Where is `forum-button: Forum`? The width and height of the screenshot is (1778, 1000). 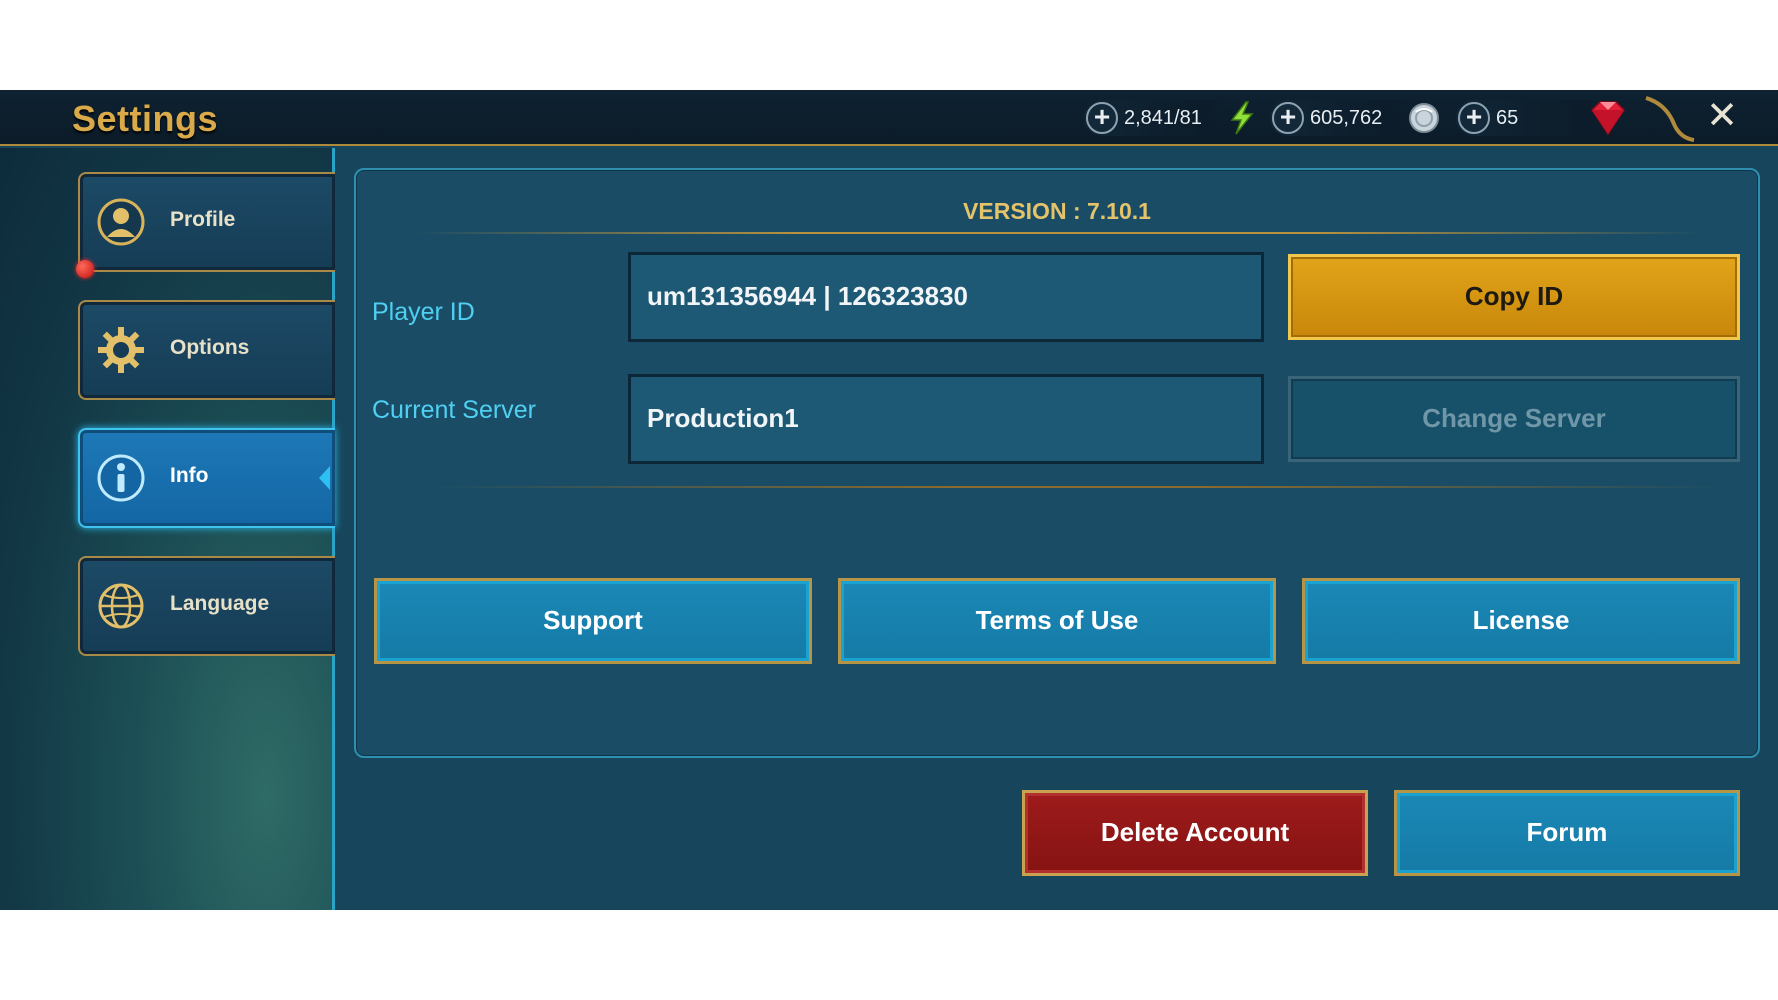 forum-button: Forum is located at coordinates (1567, 833).